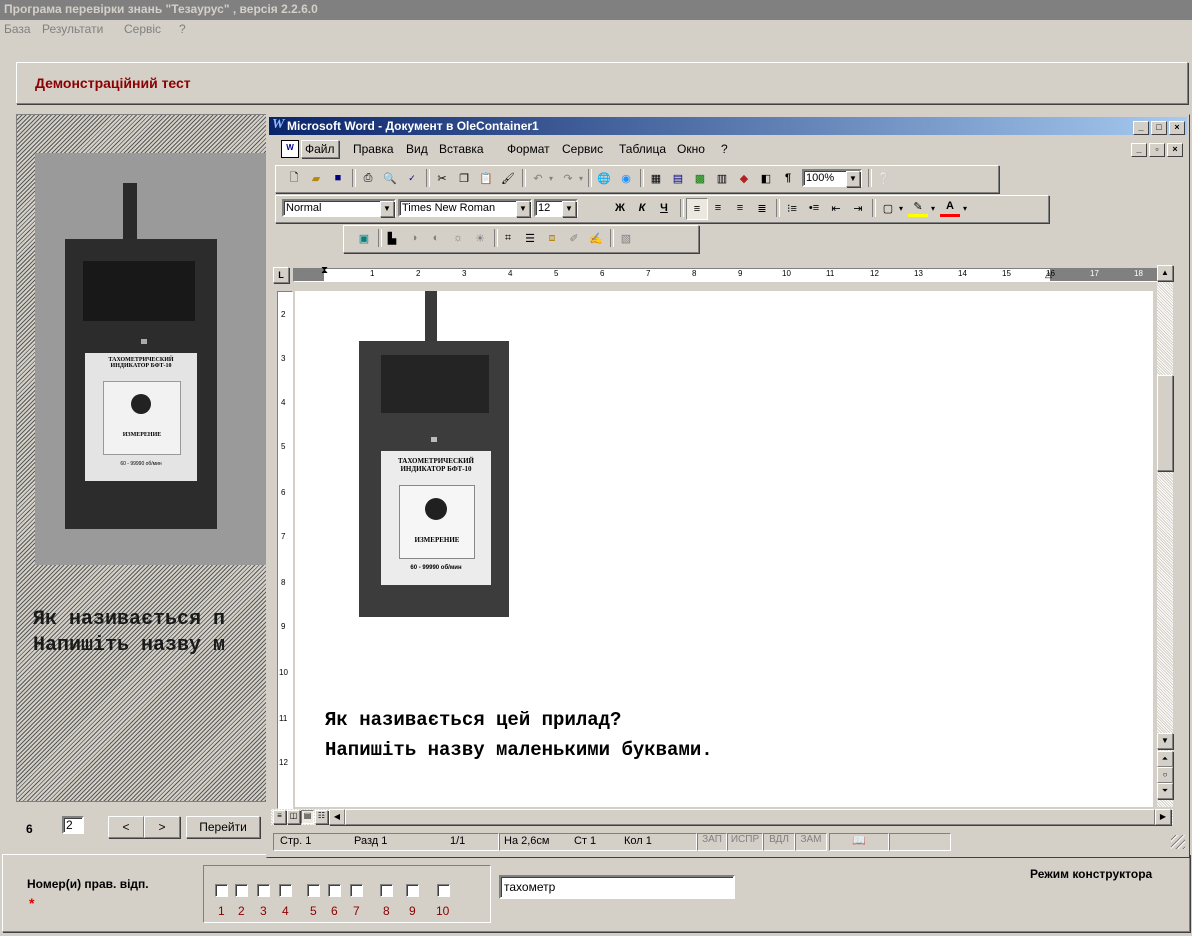 The width and height of the screenshot is (1192, 936). I want to click on cut-icon: ✂, so click(442, 178).